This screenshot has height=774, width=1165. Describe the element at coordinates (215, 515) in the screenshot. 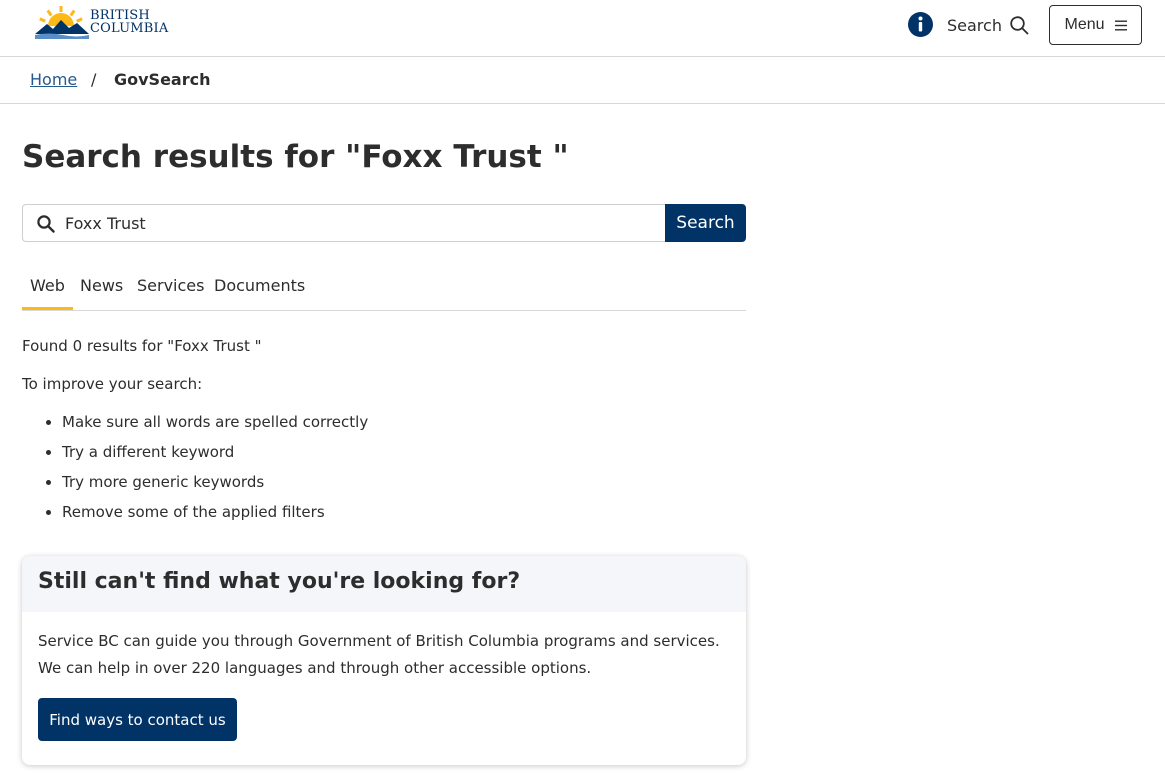

I see `list-item: Remove some of the applied filters` at that location.